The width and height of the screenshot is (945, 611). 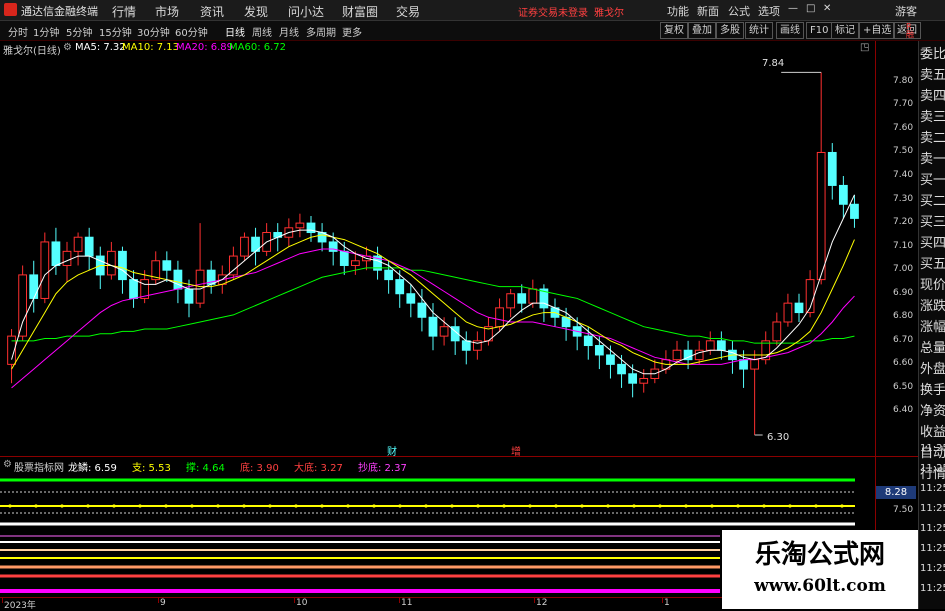 I want to click on sidebar-item: 卖一, so click(x=932, y=160).